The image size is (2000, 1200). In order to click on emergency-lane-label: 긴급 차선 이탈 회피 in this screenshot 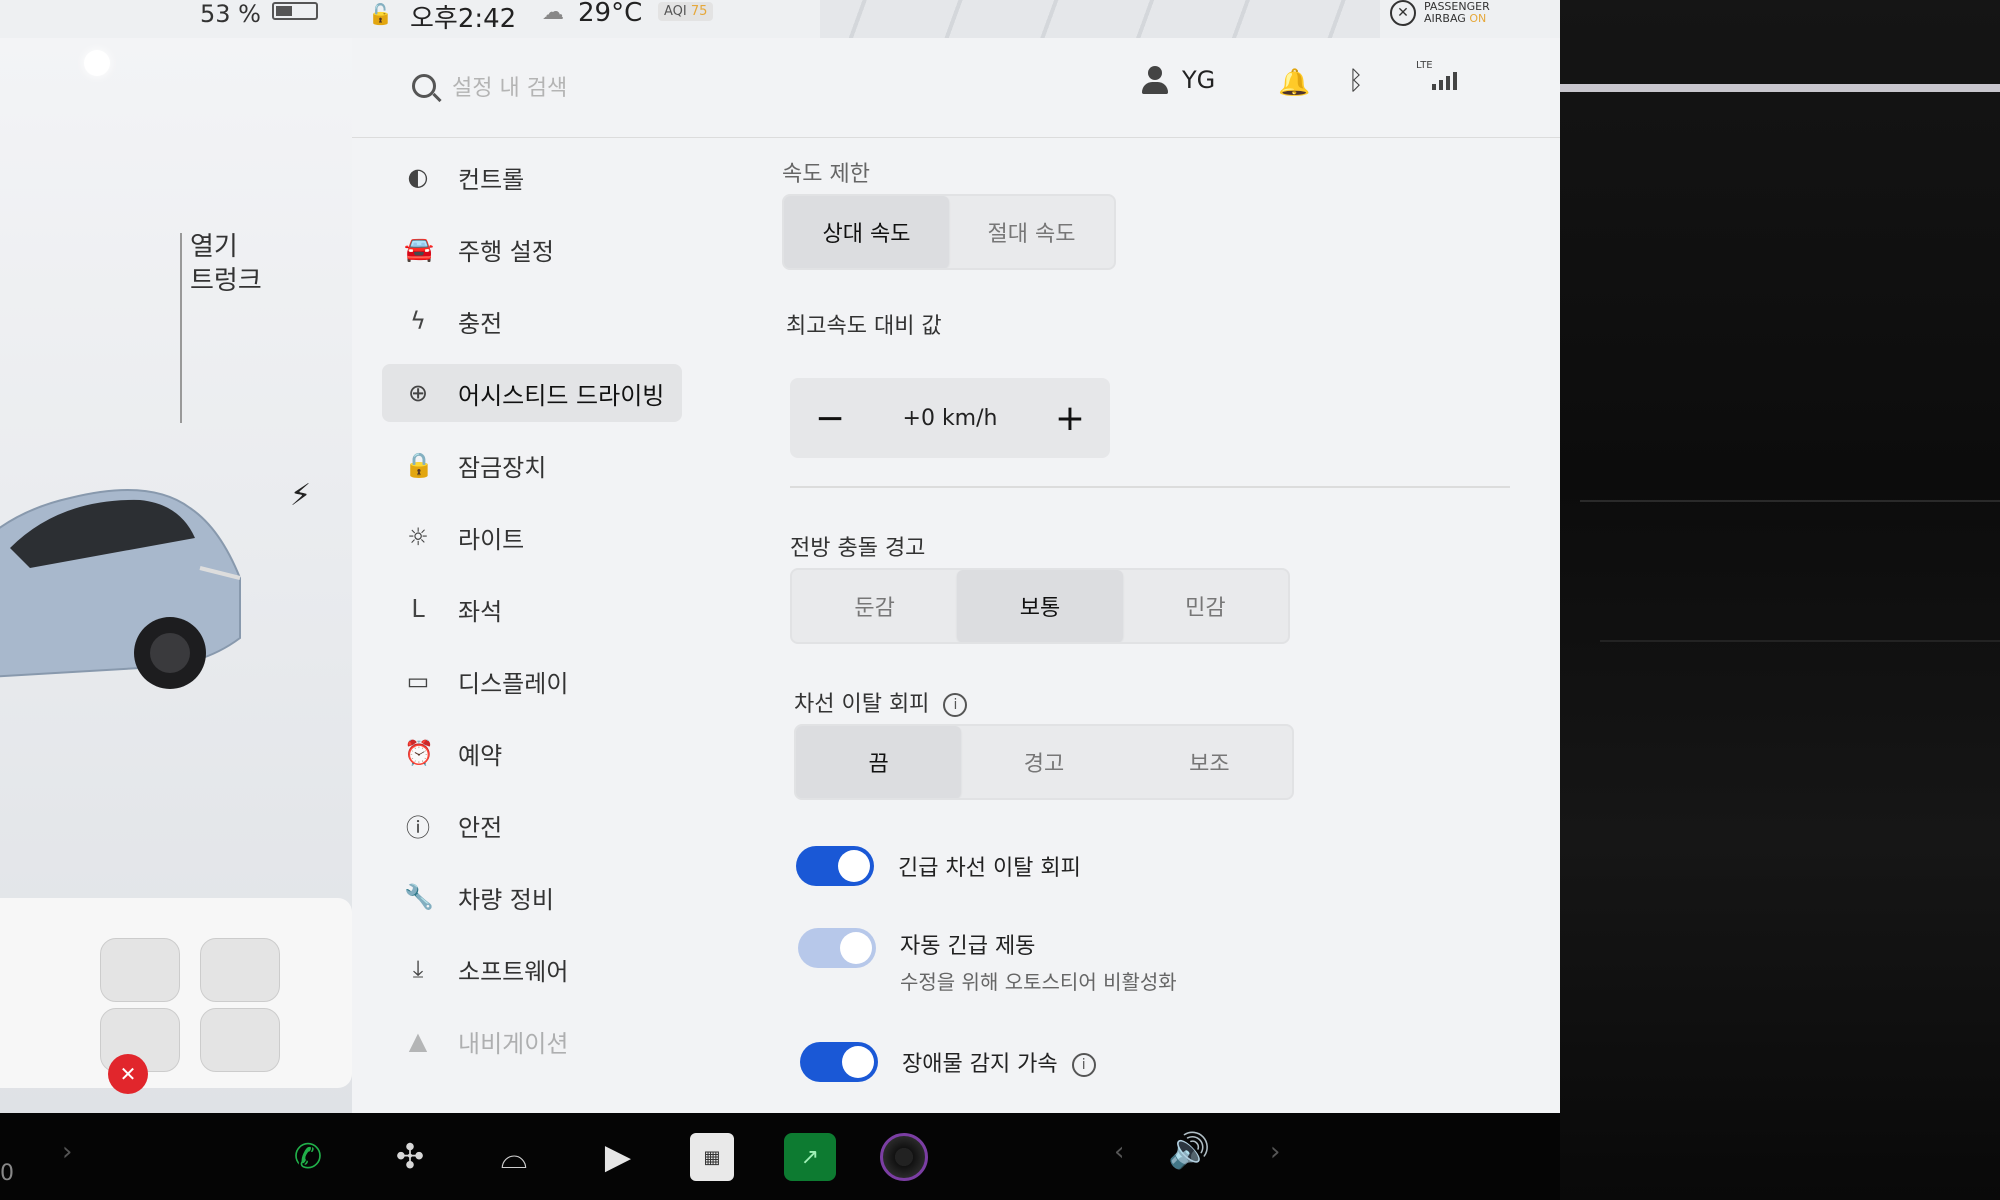, I will do `click(989, 868)`.